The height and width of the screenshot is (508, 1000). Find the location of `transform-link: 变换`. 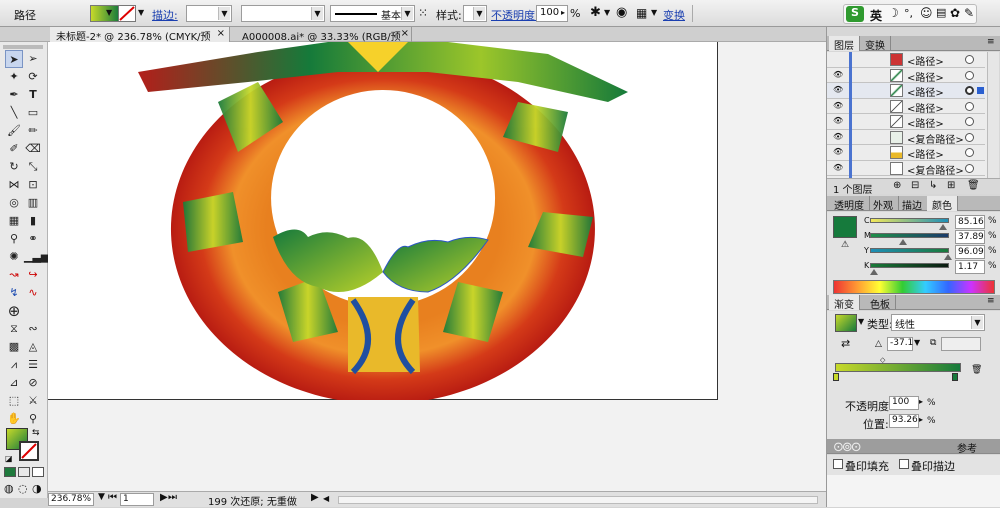

transform-link: 变换 is located at coordinates (674, 15).